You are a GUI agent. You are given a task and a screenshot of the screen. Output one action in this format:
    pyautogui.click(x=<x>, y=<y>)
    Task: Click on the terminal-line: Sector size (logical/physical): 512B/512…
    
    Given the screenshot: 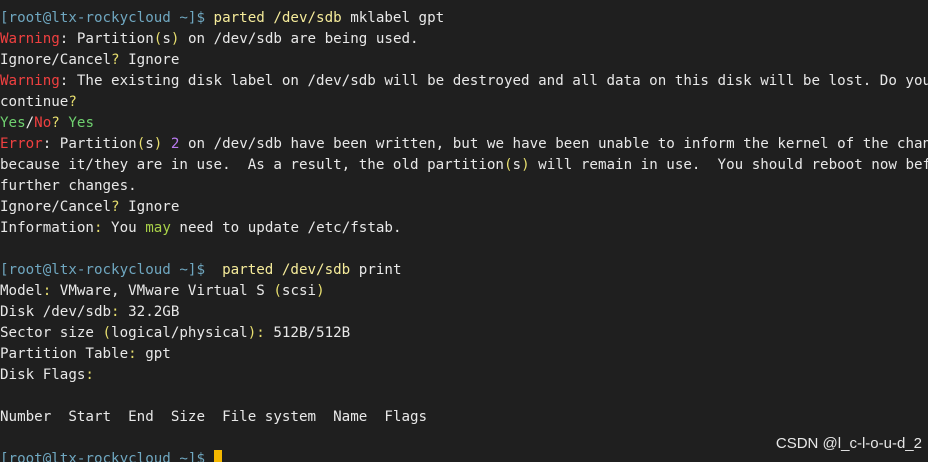 What is the action you would take?
    pyautogui.click(x=175, y=333)
    